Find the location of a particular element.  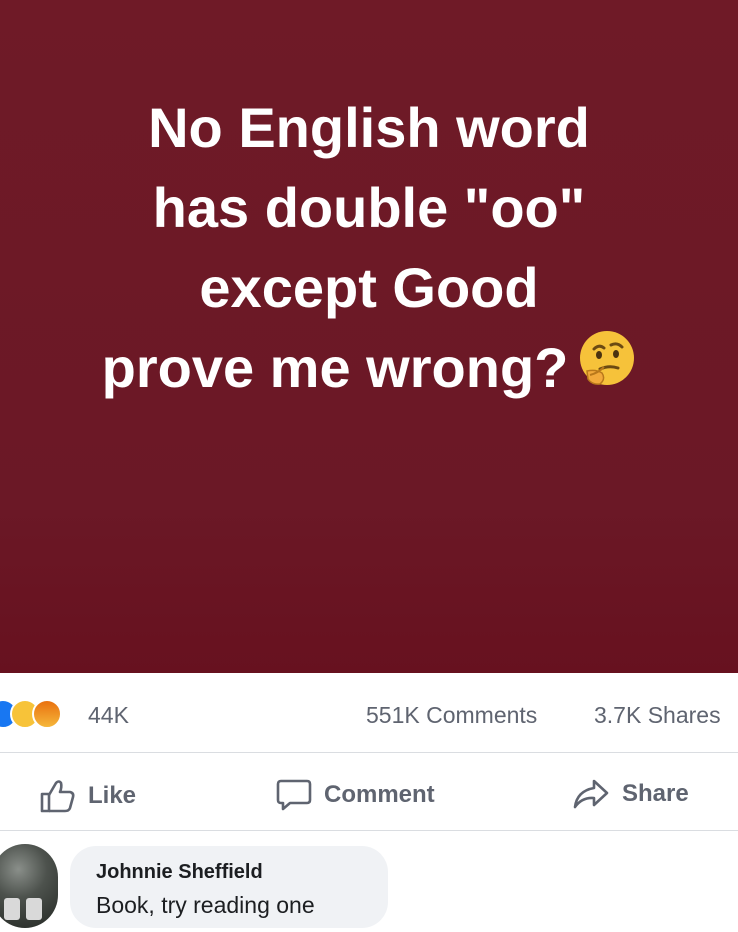

share-button: Share is located at coordinates (630, 794).